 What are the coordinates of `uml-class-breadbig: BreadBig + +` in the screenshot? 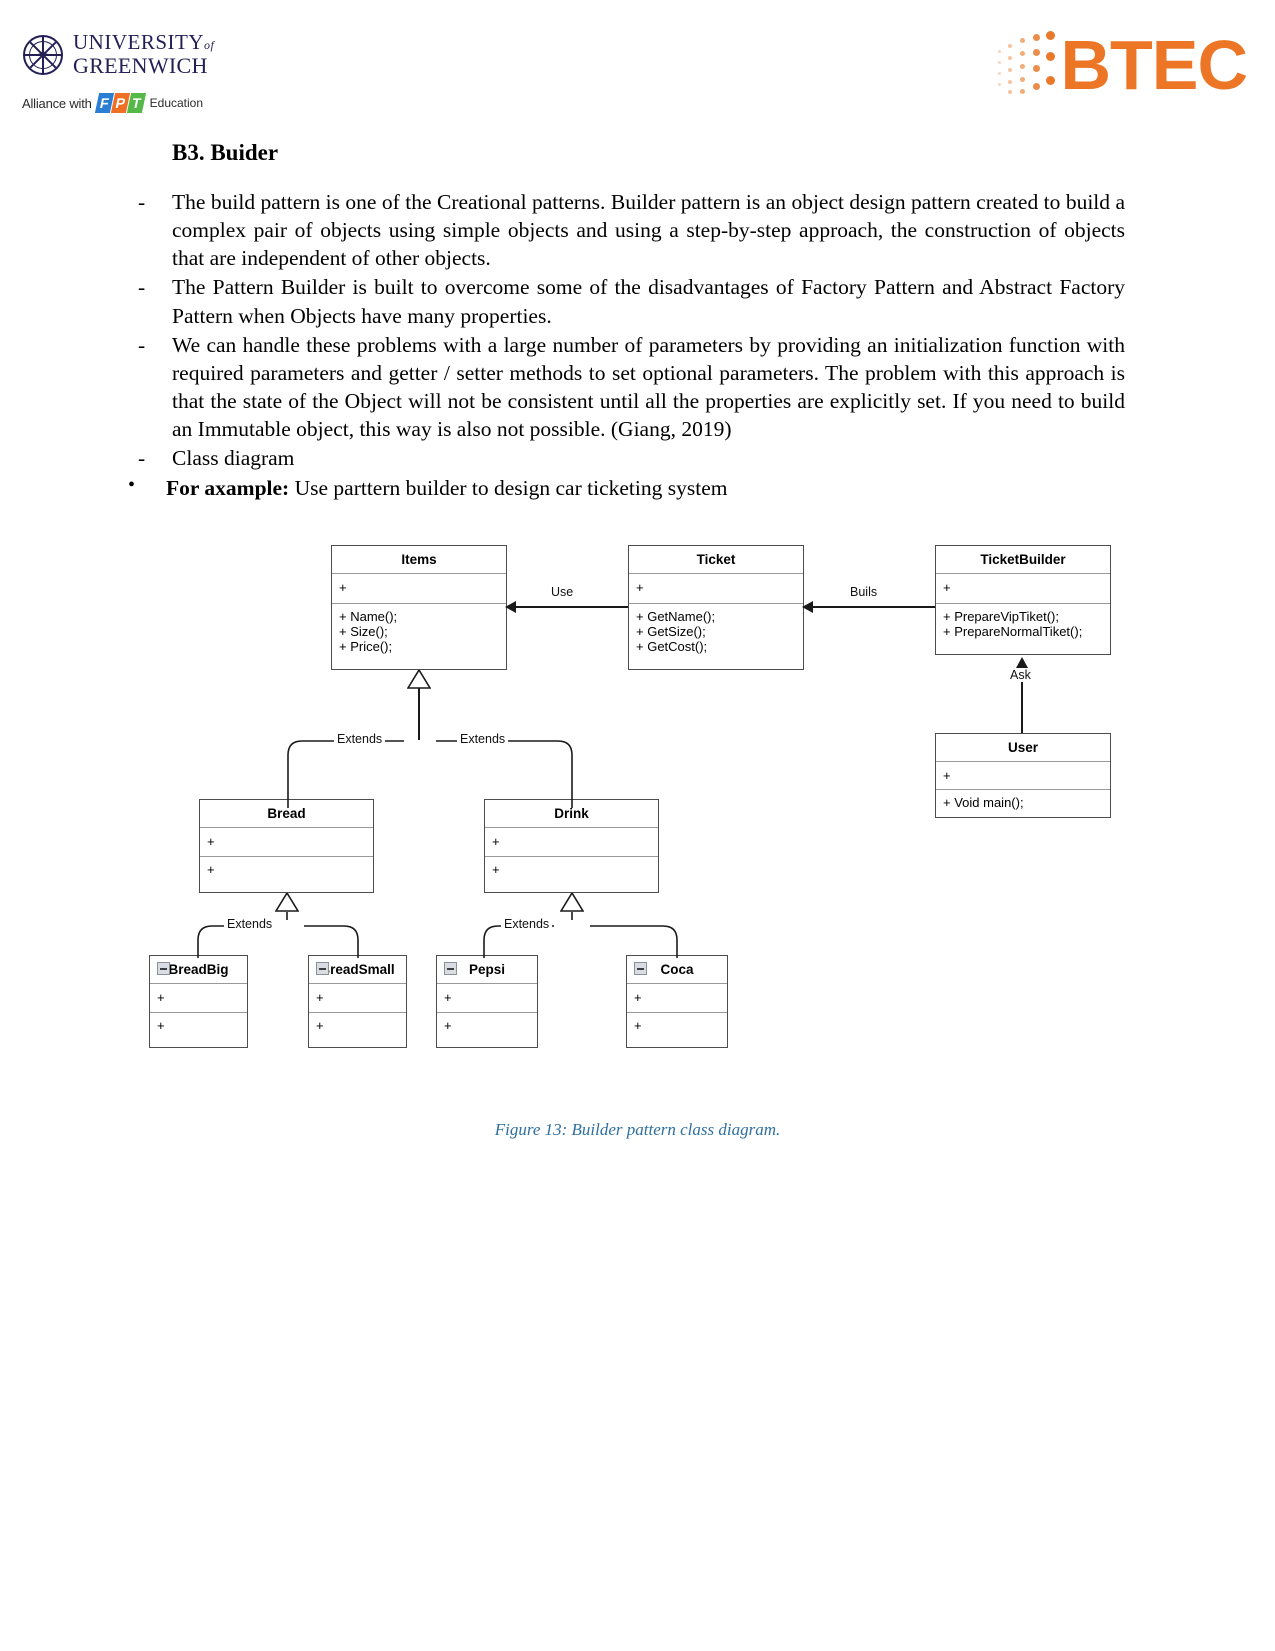 It's located at (198, 1001).